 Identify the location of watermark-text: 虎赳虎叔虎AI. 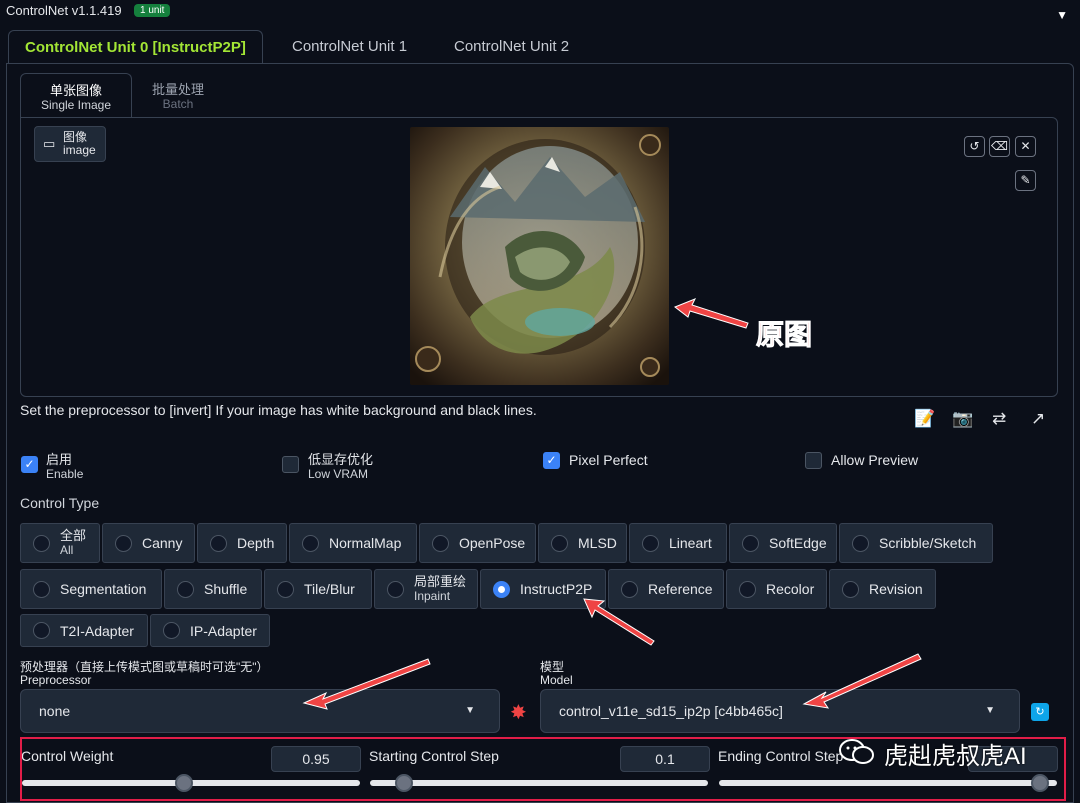
(955, 756).